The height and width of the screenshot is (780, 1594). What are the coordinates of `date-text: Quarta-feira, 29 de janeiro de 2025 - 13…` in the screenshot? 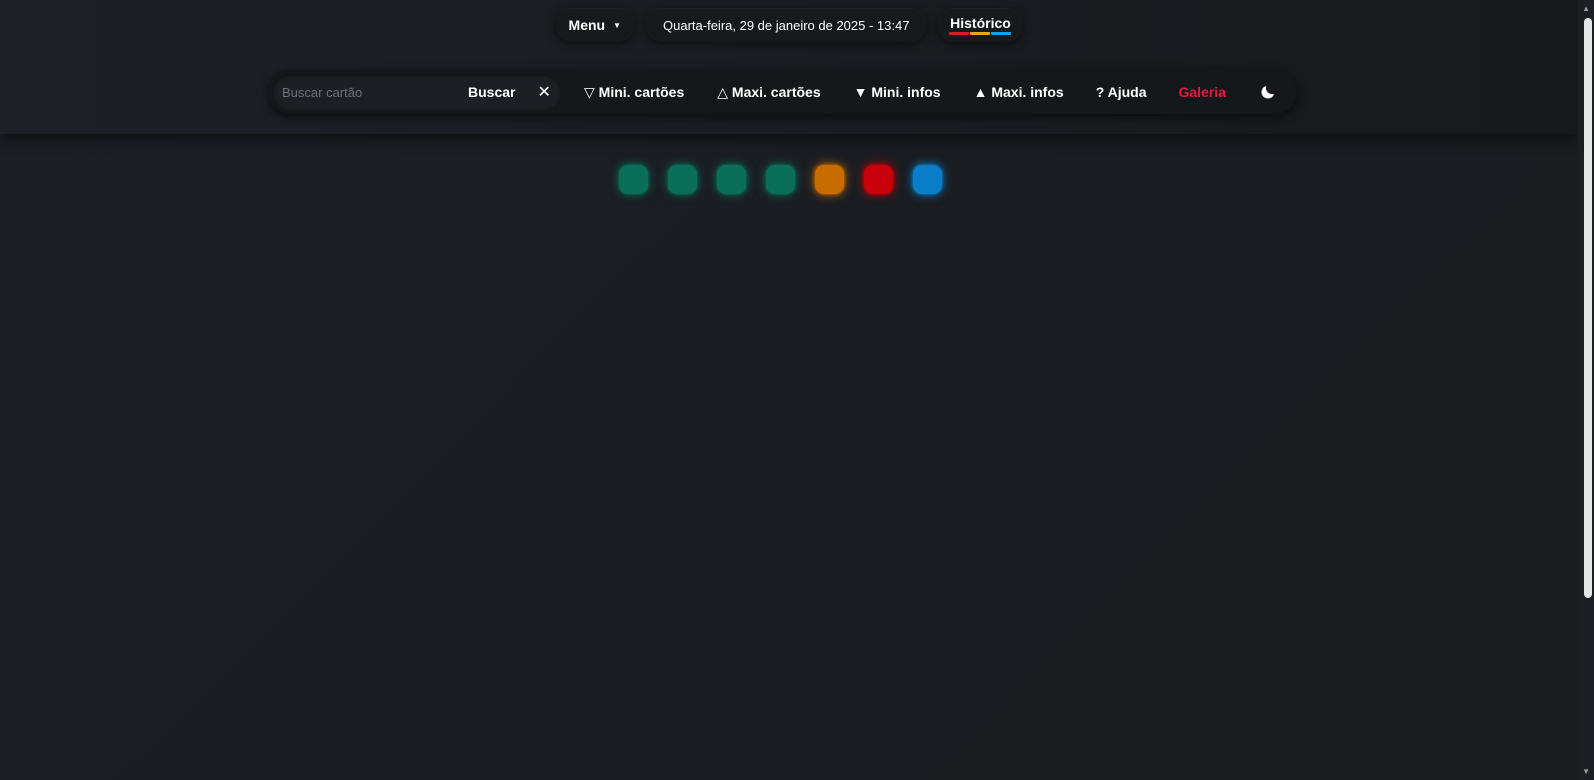 It's located at (786, 25).